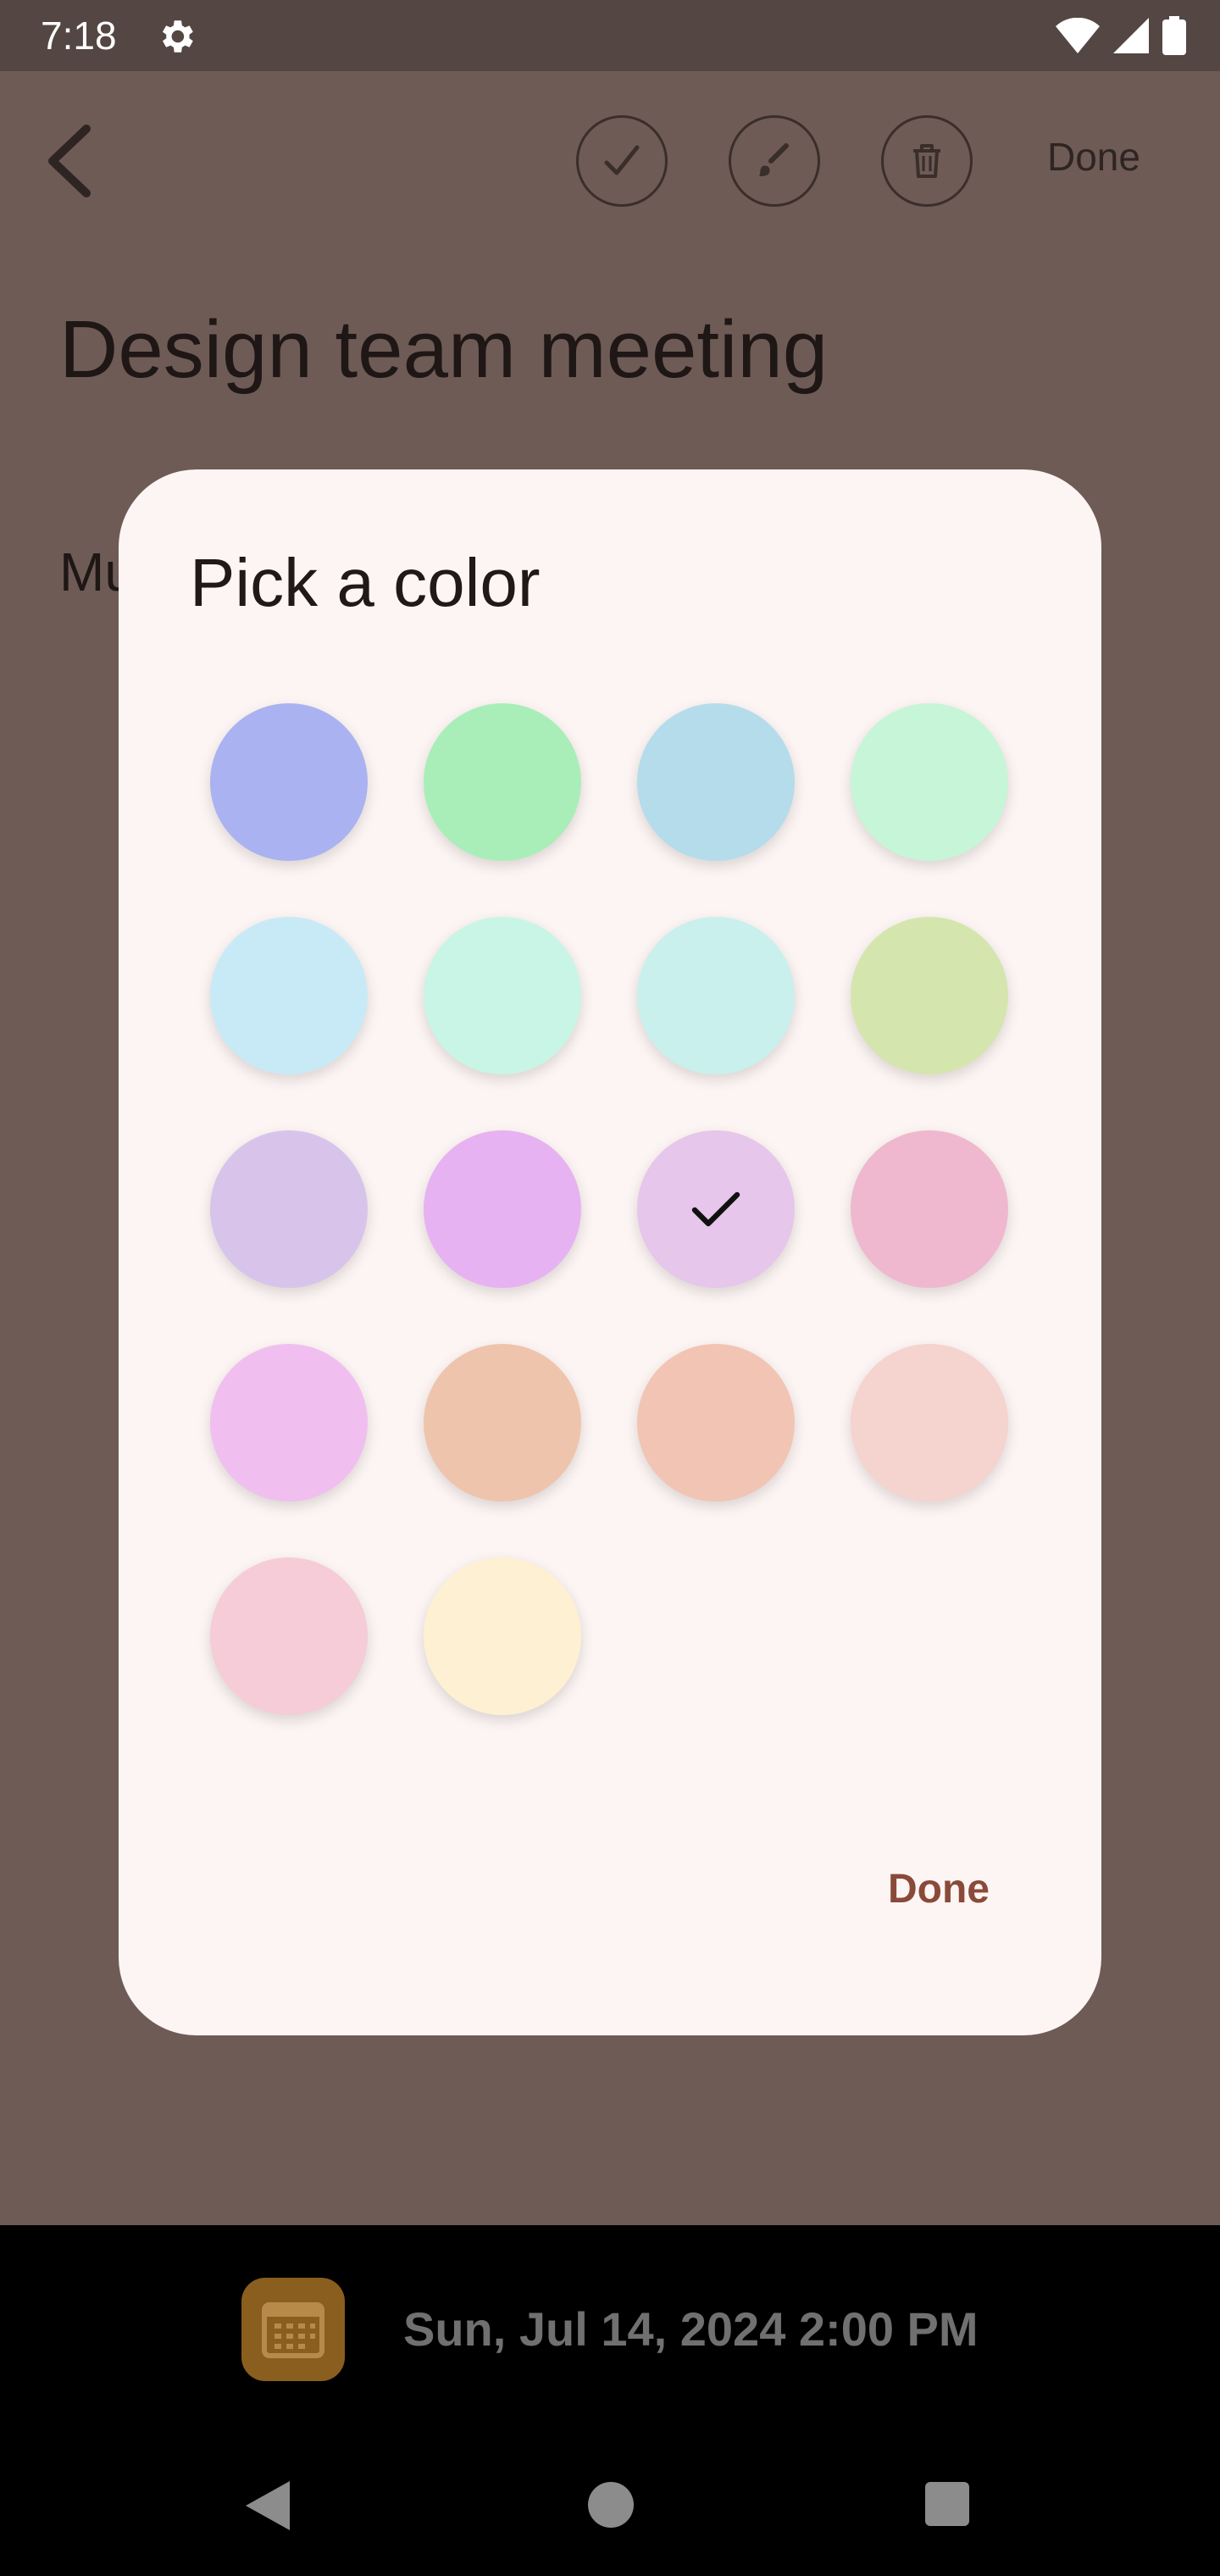  I want to click on nav-back-icon, so click(267, 2506).